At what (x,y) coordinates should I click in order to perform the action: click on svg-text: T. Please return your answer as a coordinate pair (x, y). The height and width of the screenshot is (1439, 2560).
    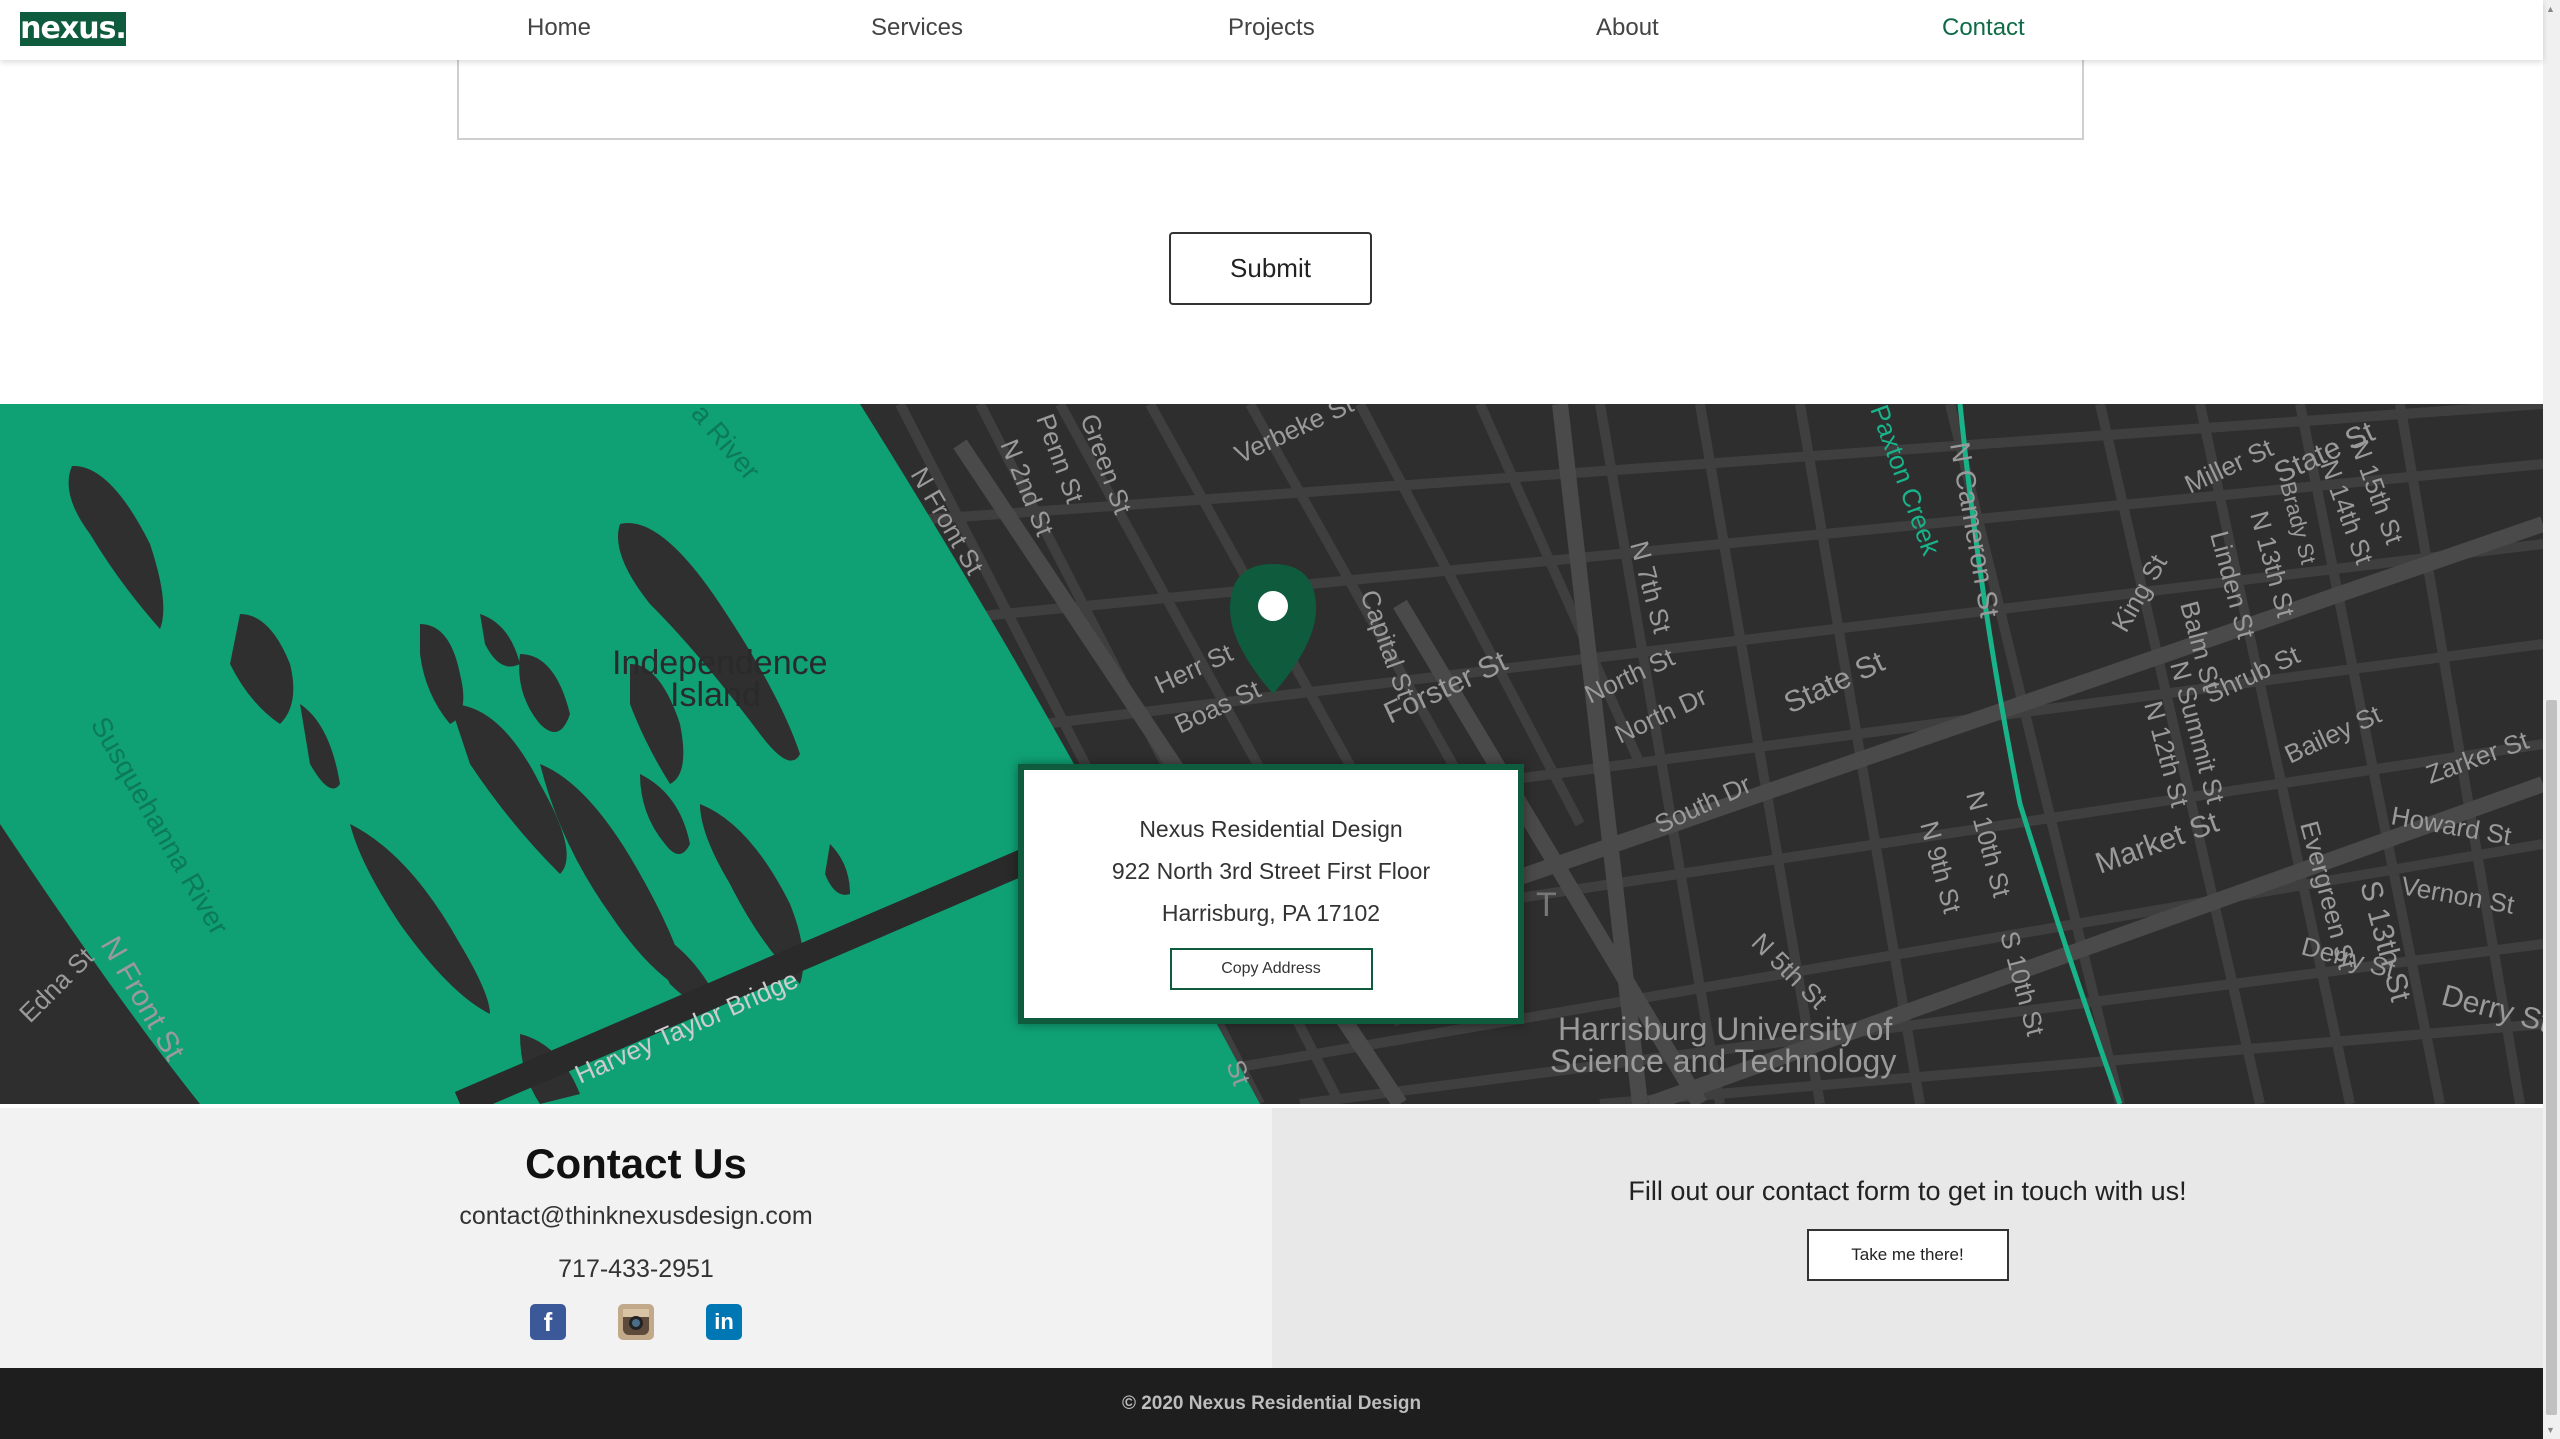
    Looking at the image, I should click on (1546, 905).